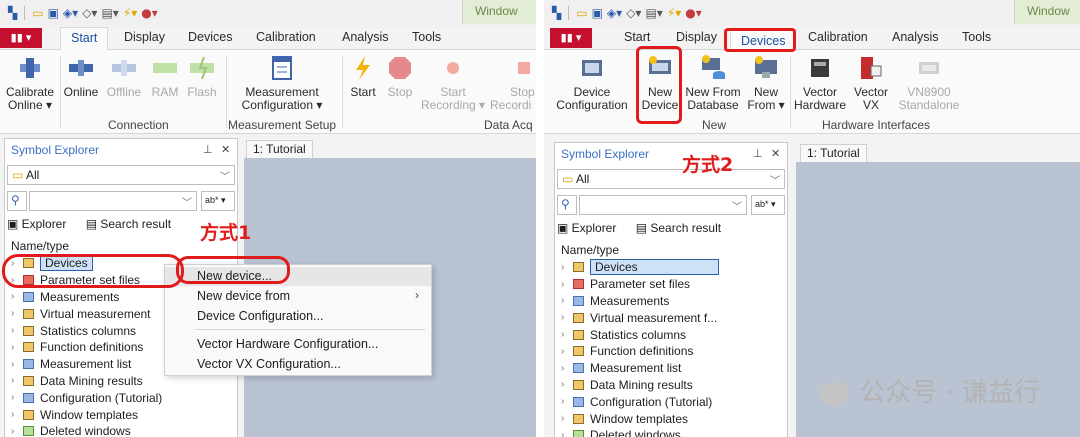  I want to click on calibrate-online-button: Calibrate Online ▾, so click(30, 83).